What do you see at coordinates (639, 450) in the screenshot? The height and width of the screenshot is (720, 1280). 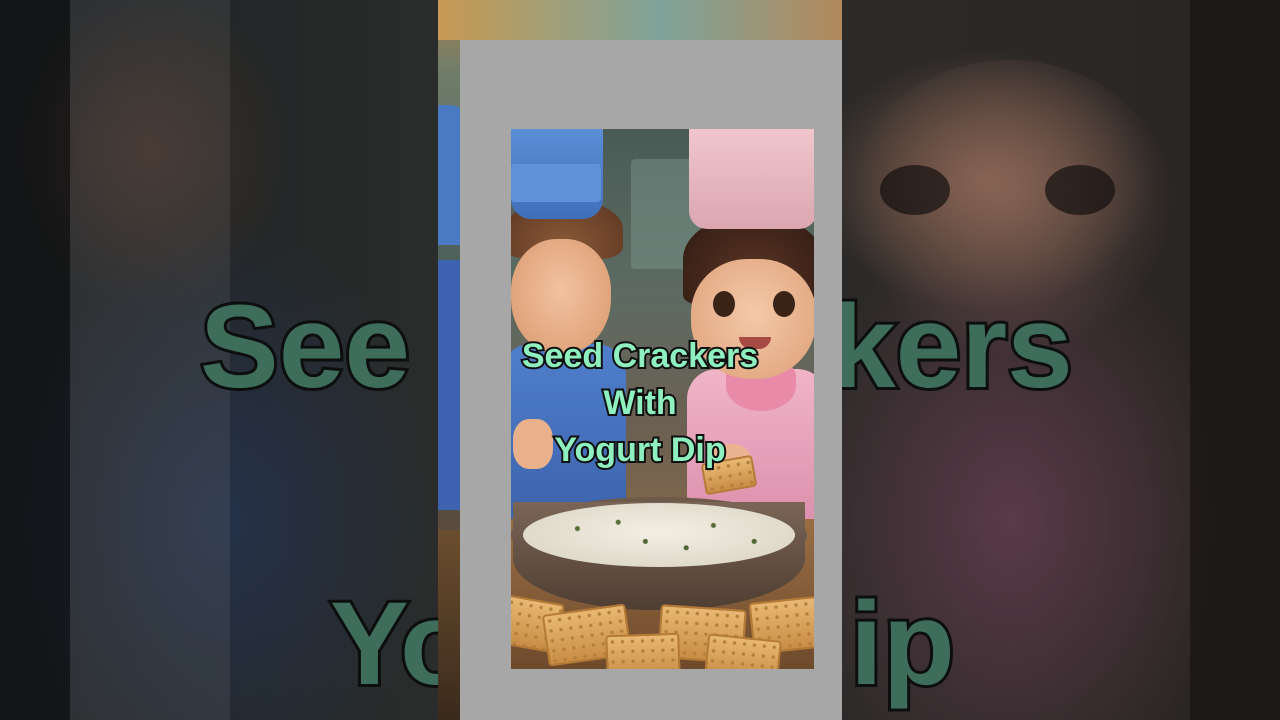 I see `caption-line: Yogurt Dip` at bounding box center [639, 450].